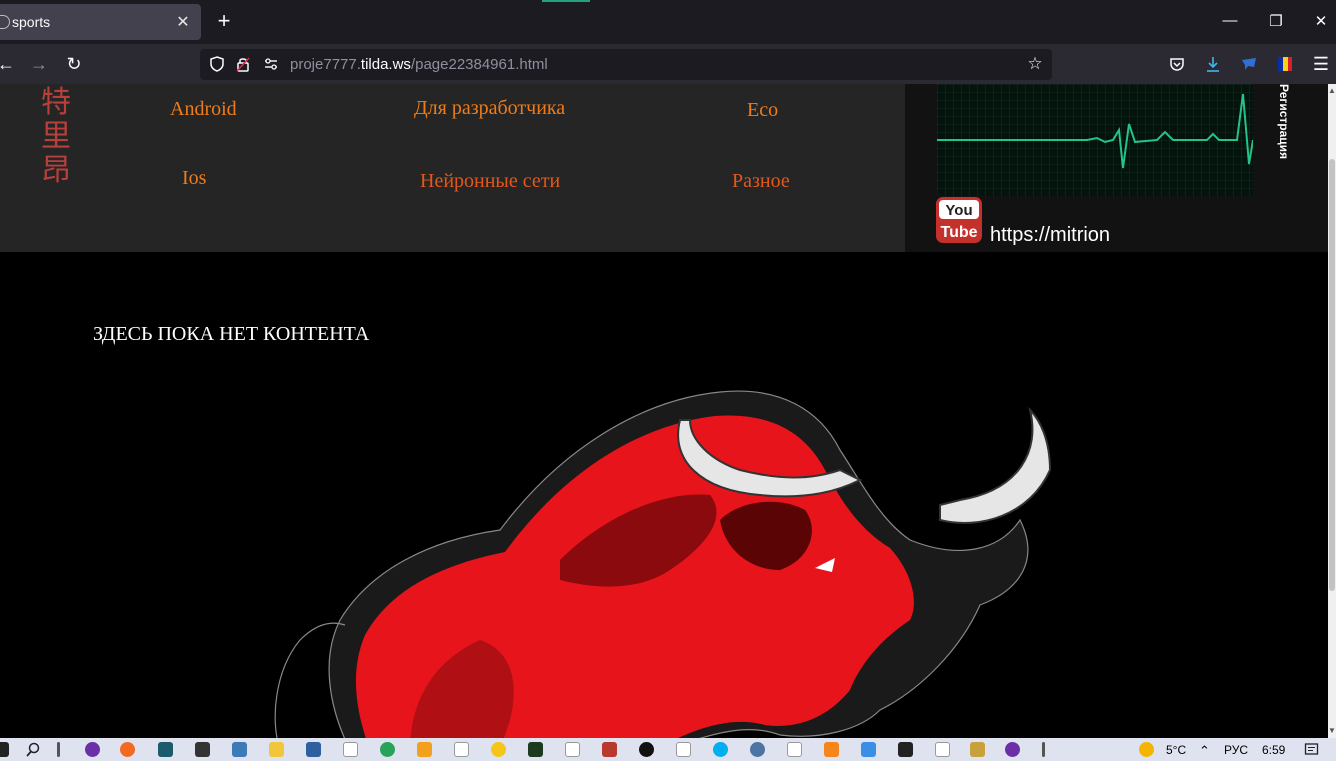 The width and height of the screenshot is (1336, 761). I want to click on shield-icon, so click(217, 64).